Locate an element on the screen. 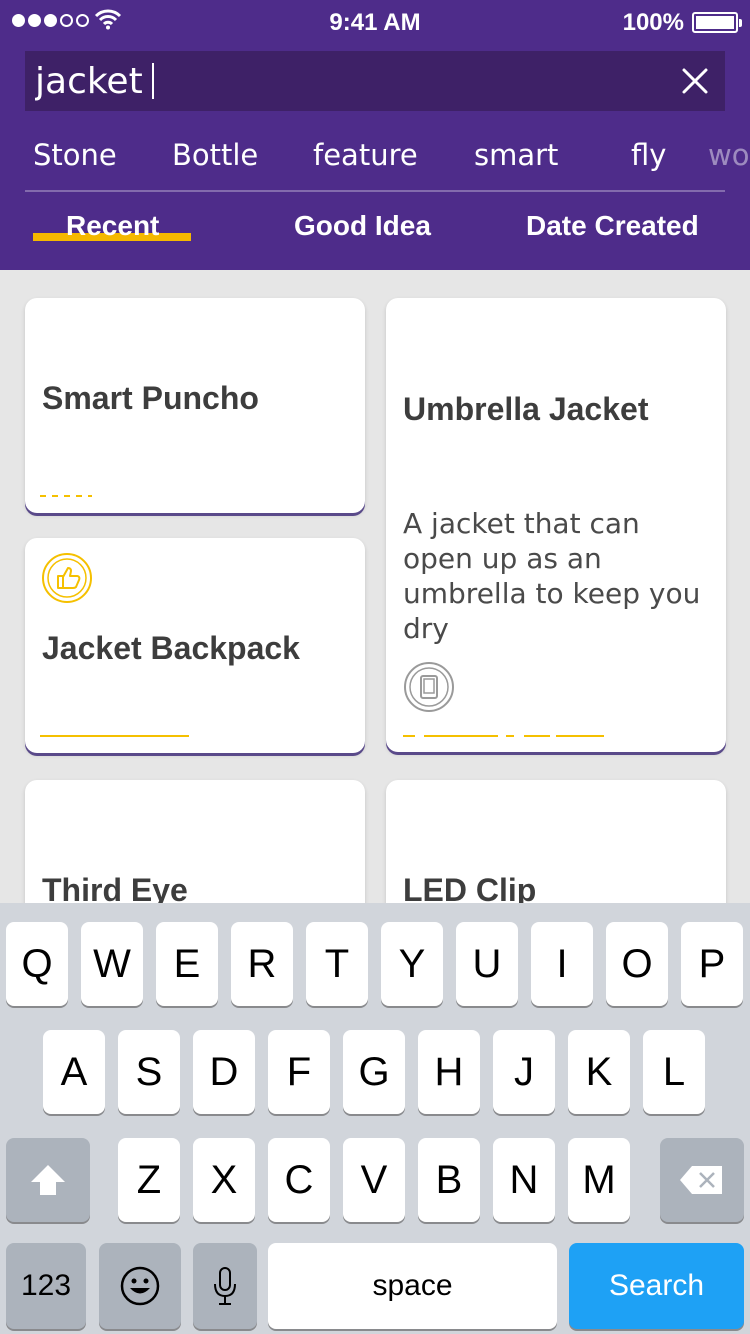 The width and height of the screenshot is (750, 1334). key-j: J is located at coordinates (524, 1072).